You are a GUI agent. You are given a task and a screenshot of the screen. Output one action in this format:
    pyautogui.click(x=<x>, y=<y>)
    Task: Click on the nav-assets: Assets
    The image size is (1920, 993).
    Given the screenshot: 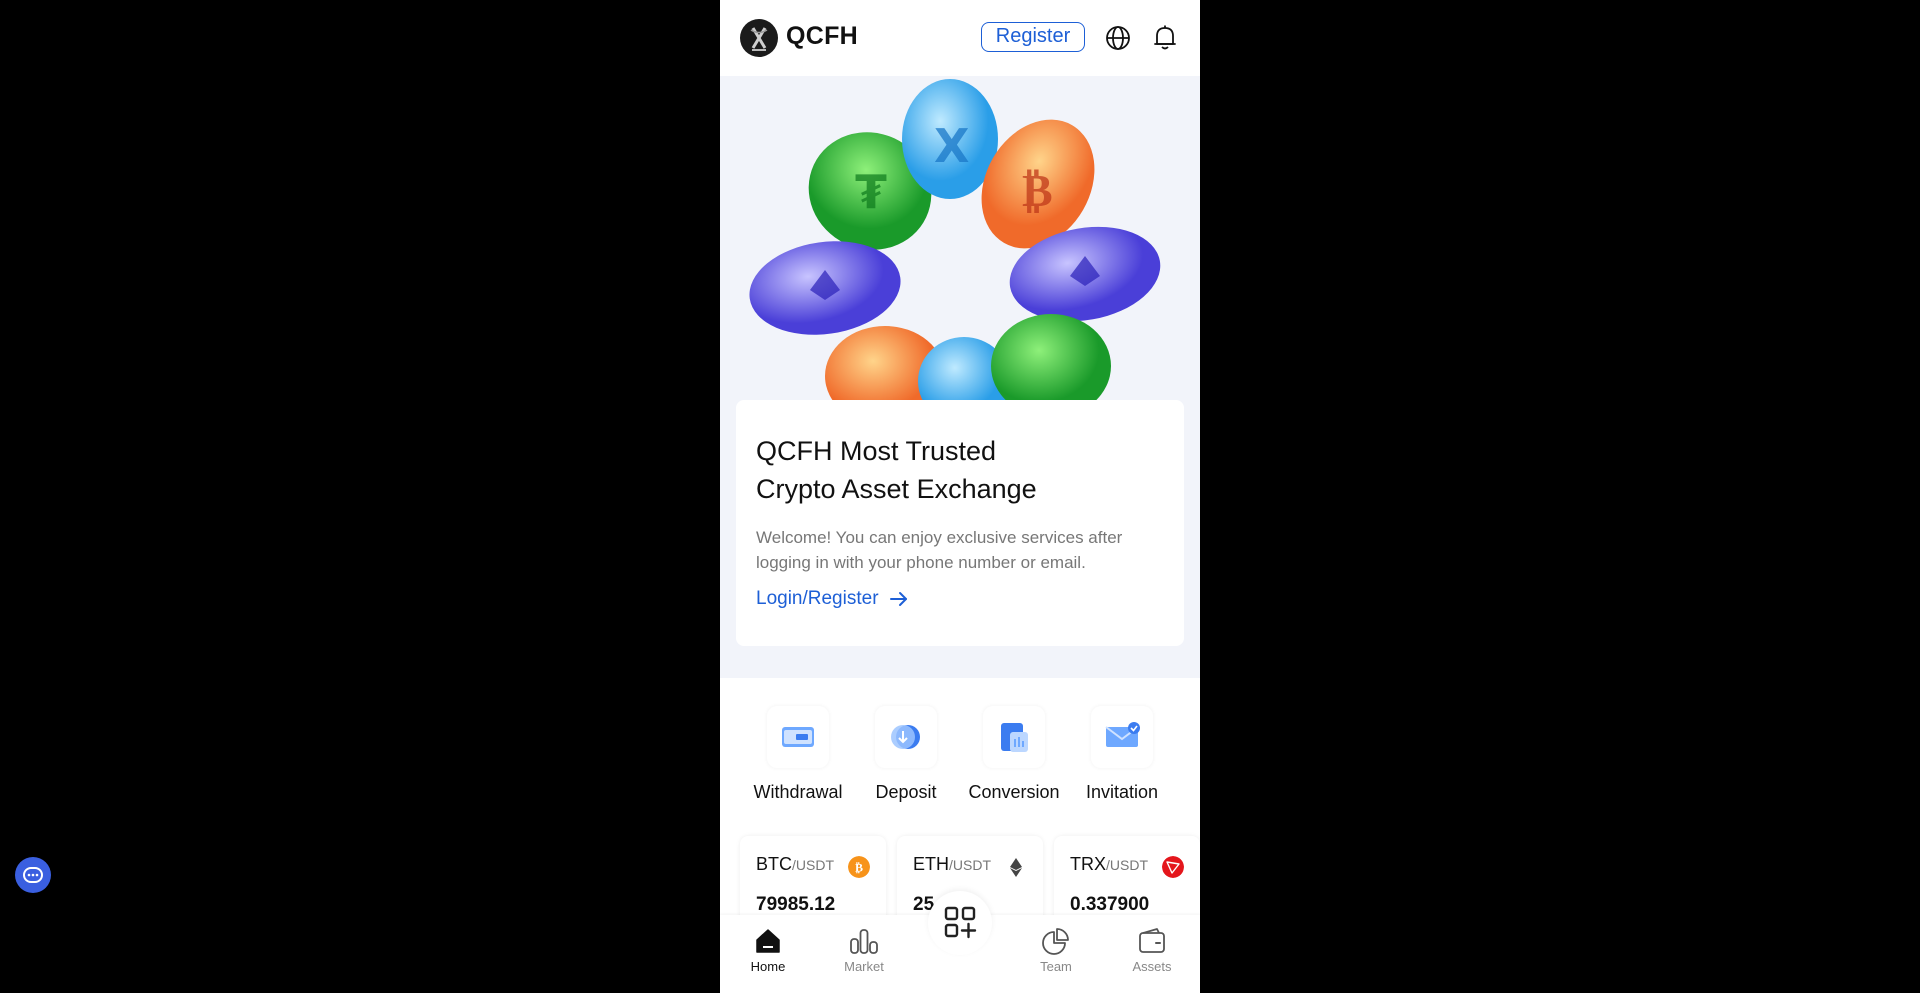 What is the action you would take?
    pyautogui.click(x=1152, y=950)
    